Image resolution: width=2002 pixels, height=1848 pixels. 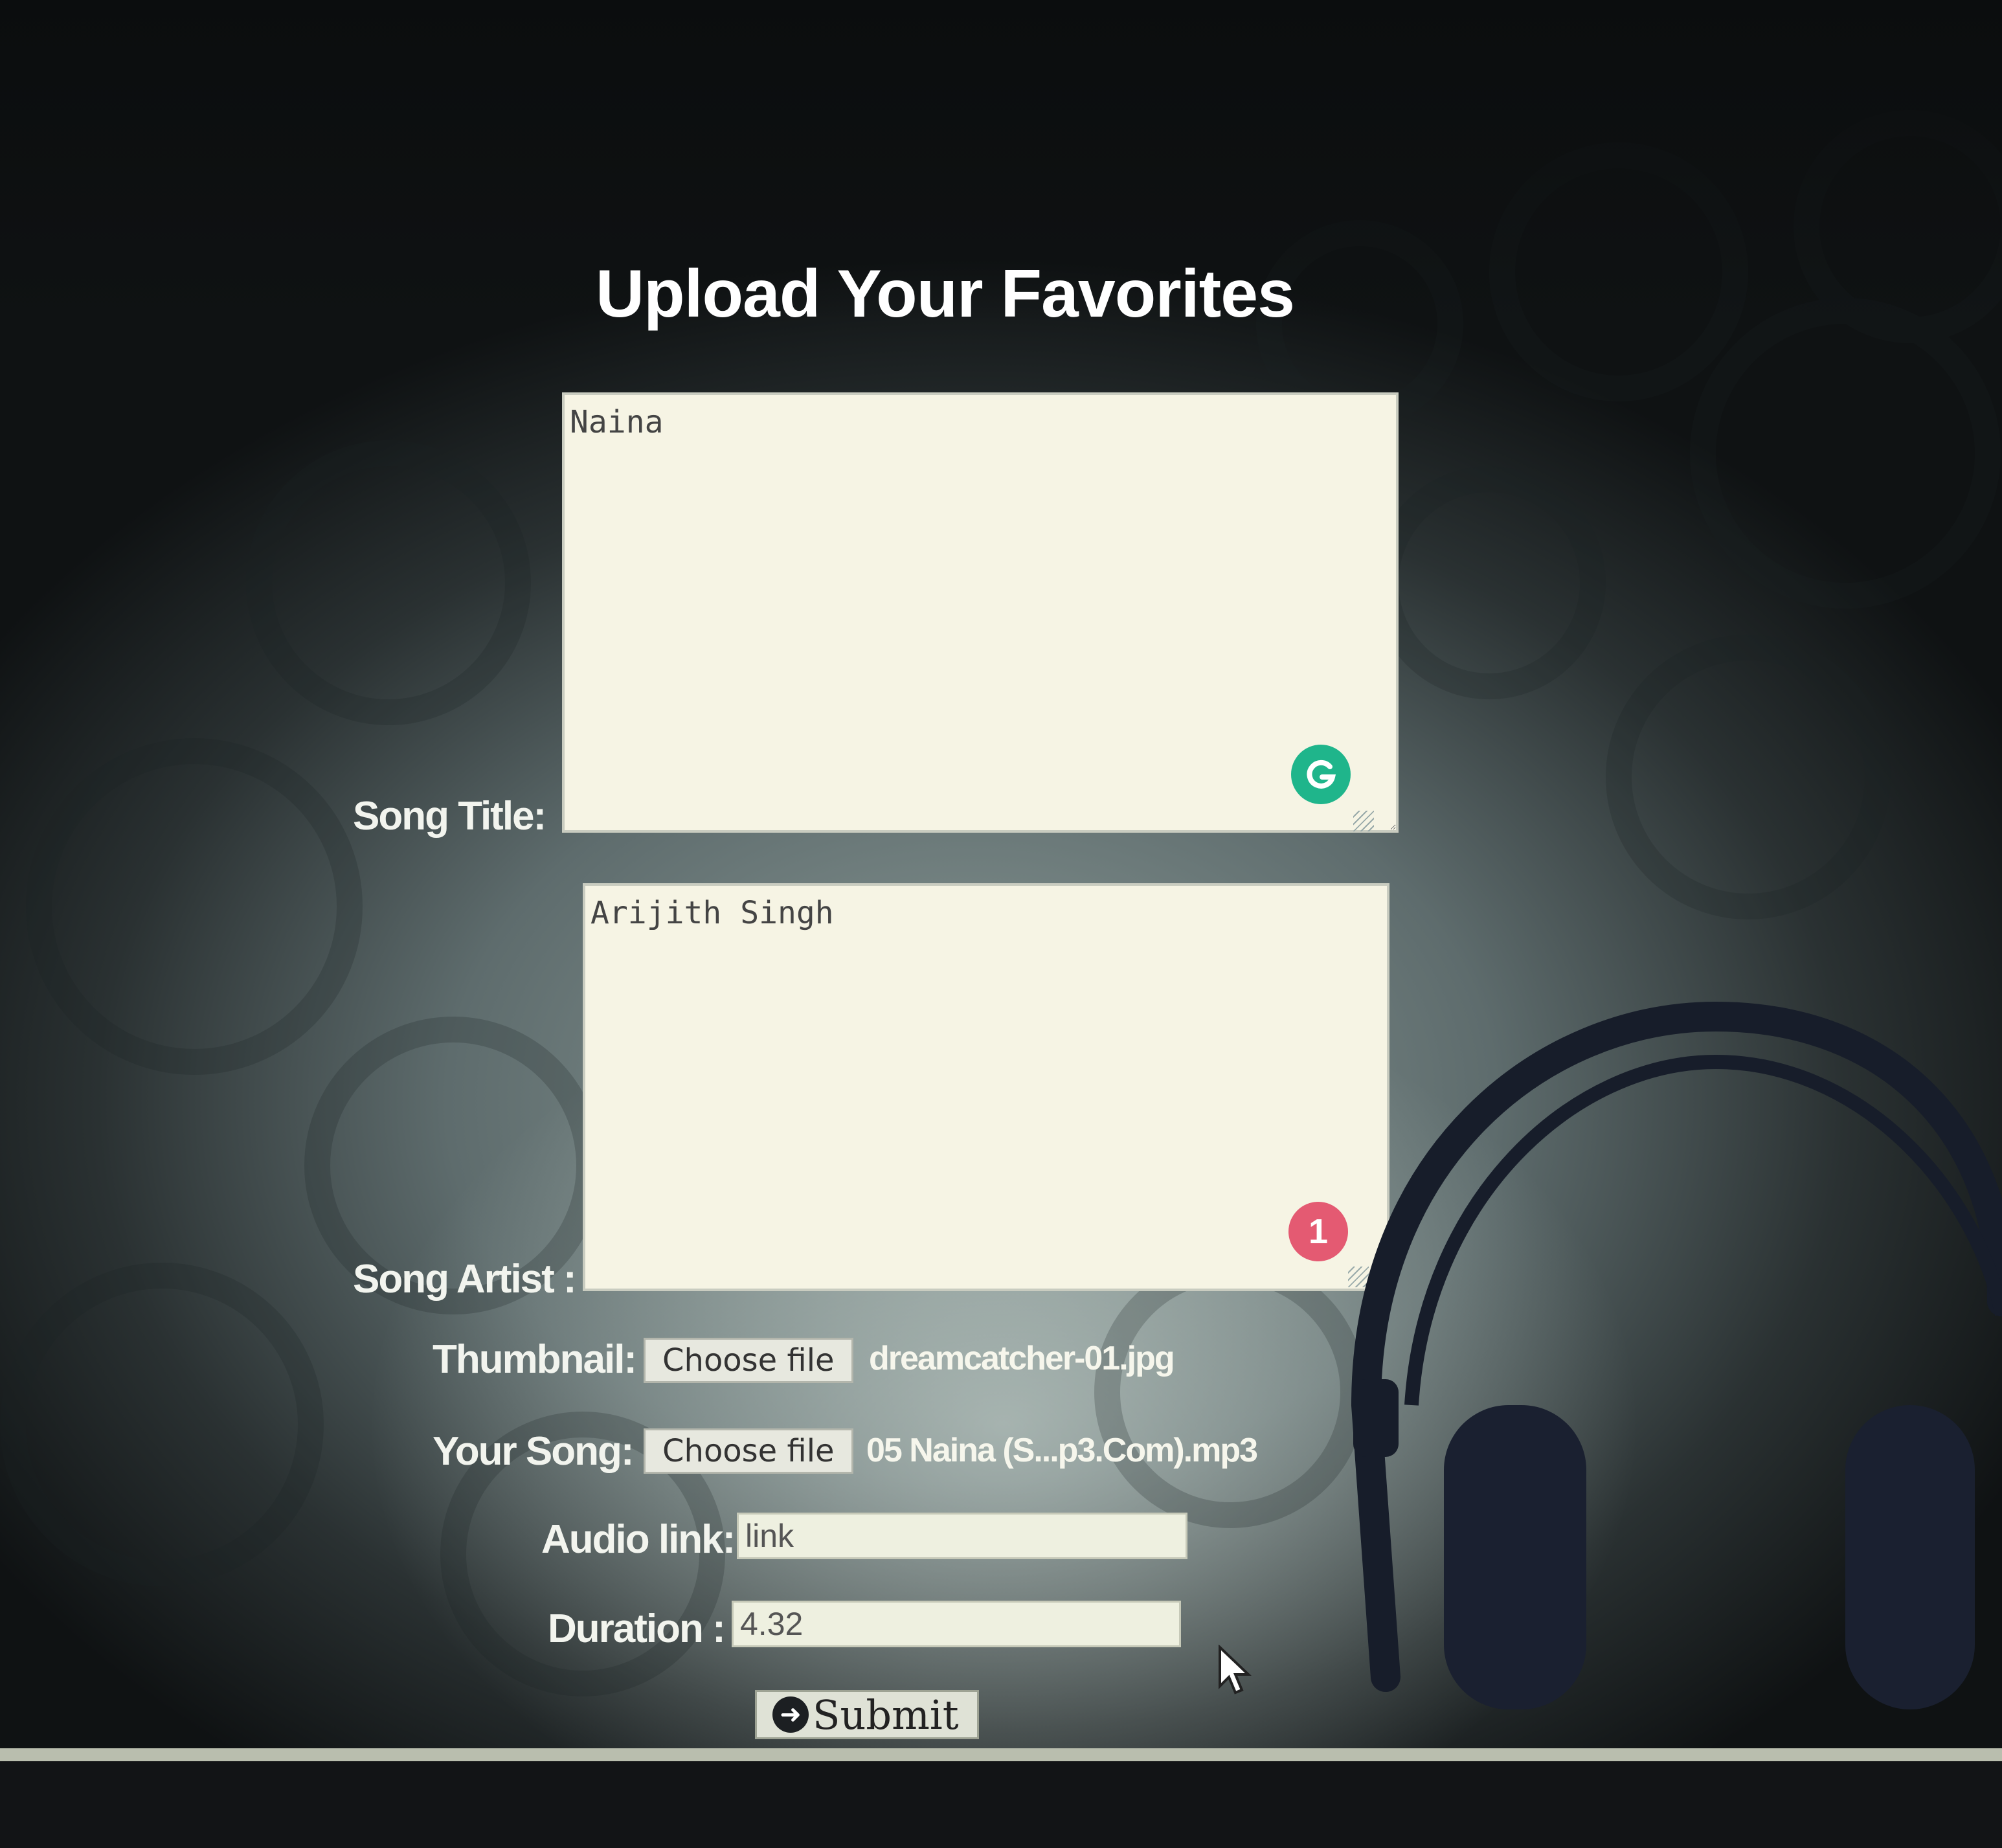 I want to click on submit-button: ➜ Submit, so click(x=867, y=1714).